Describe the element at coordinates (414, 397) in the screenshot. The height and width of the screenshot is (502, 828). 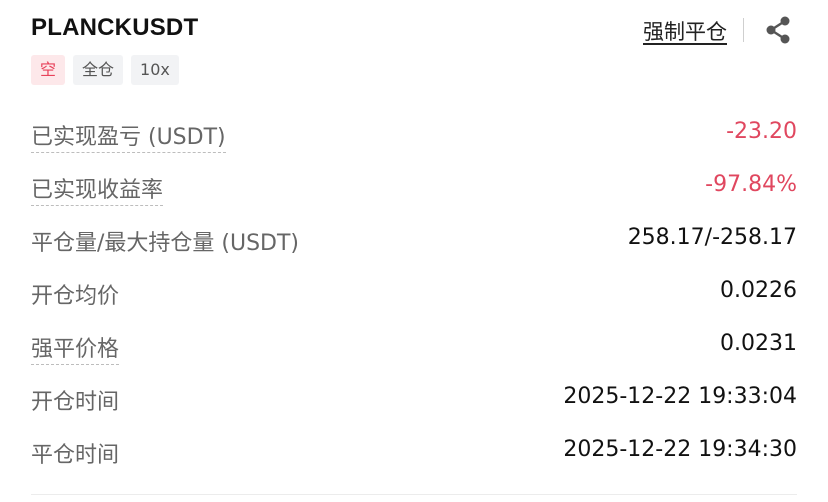
I see `row-open-time: 开仓时间 2025-12-22 19:33:04` at that location.